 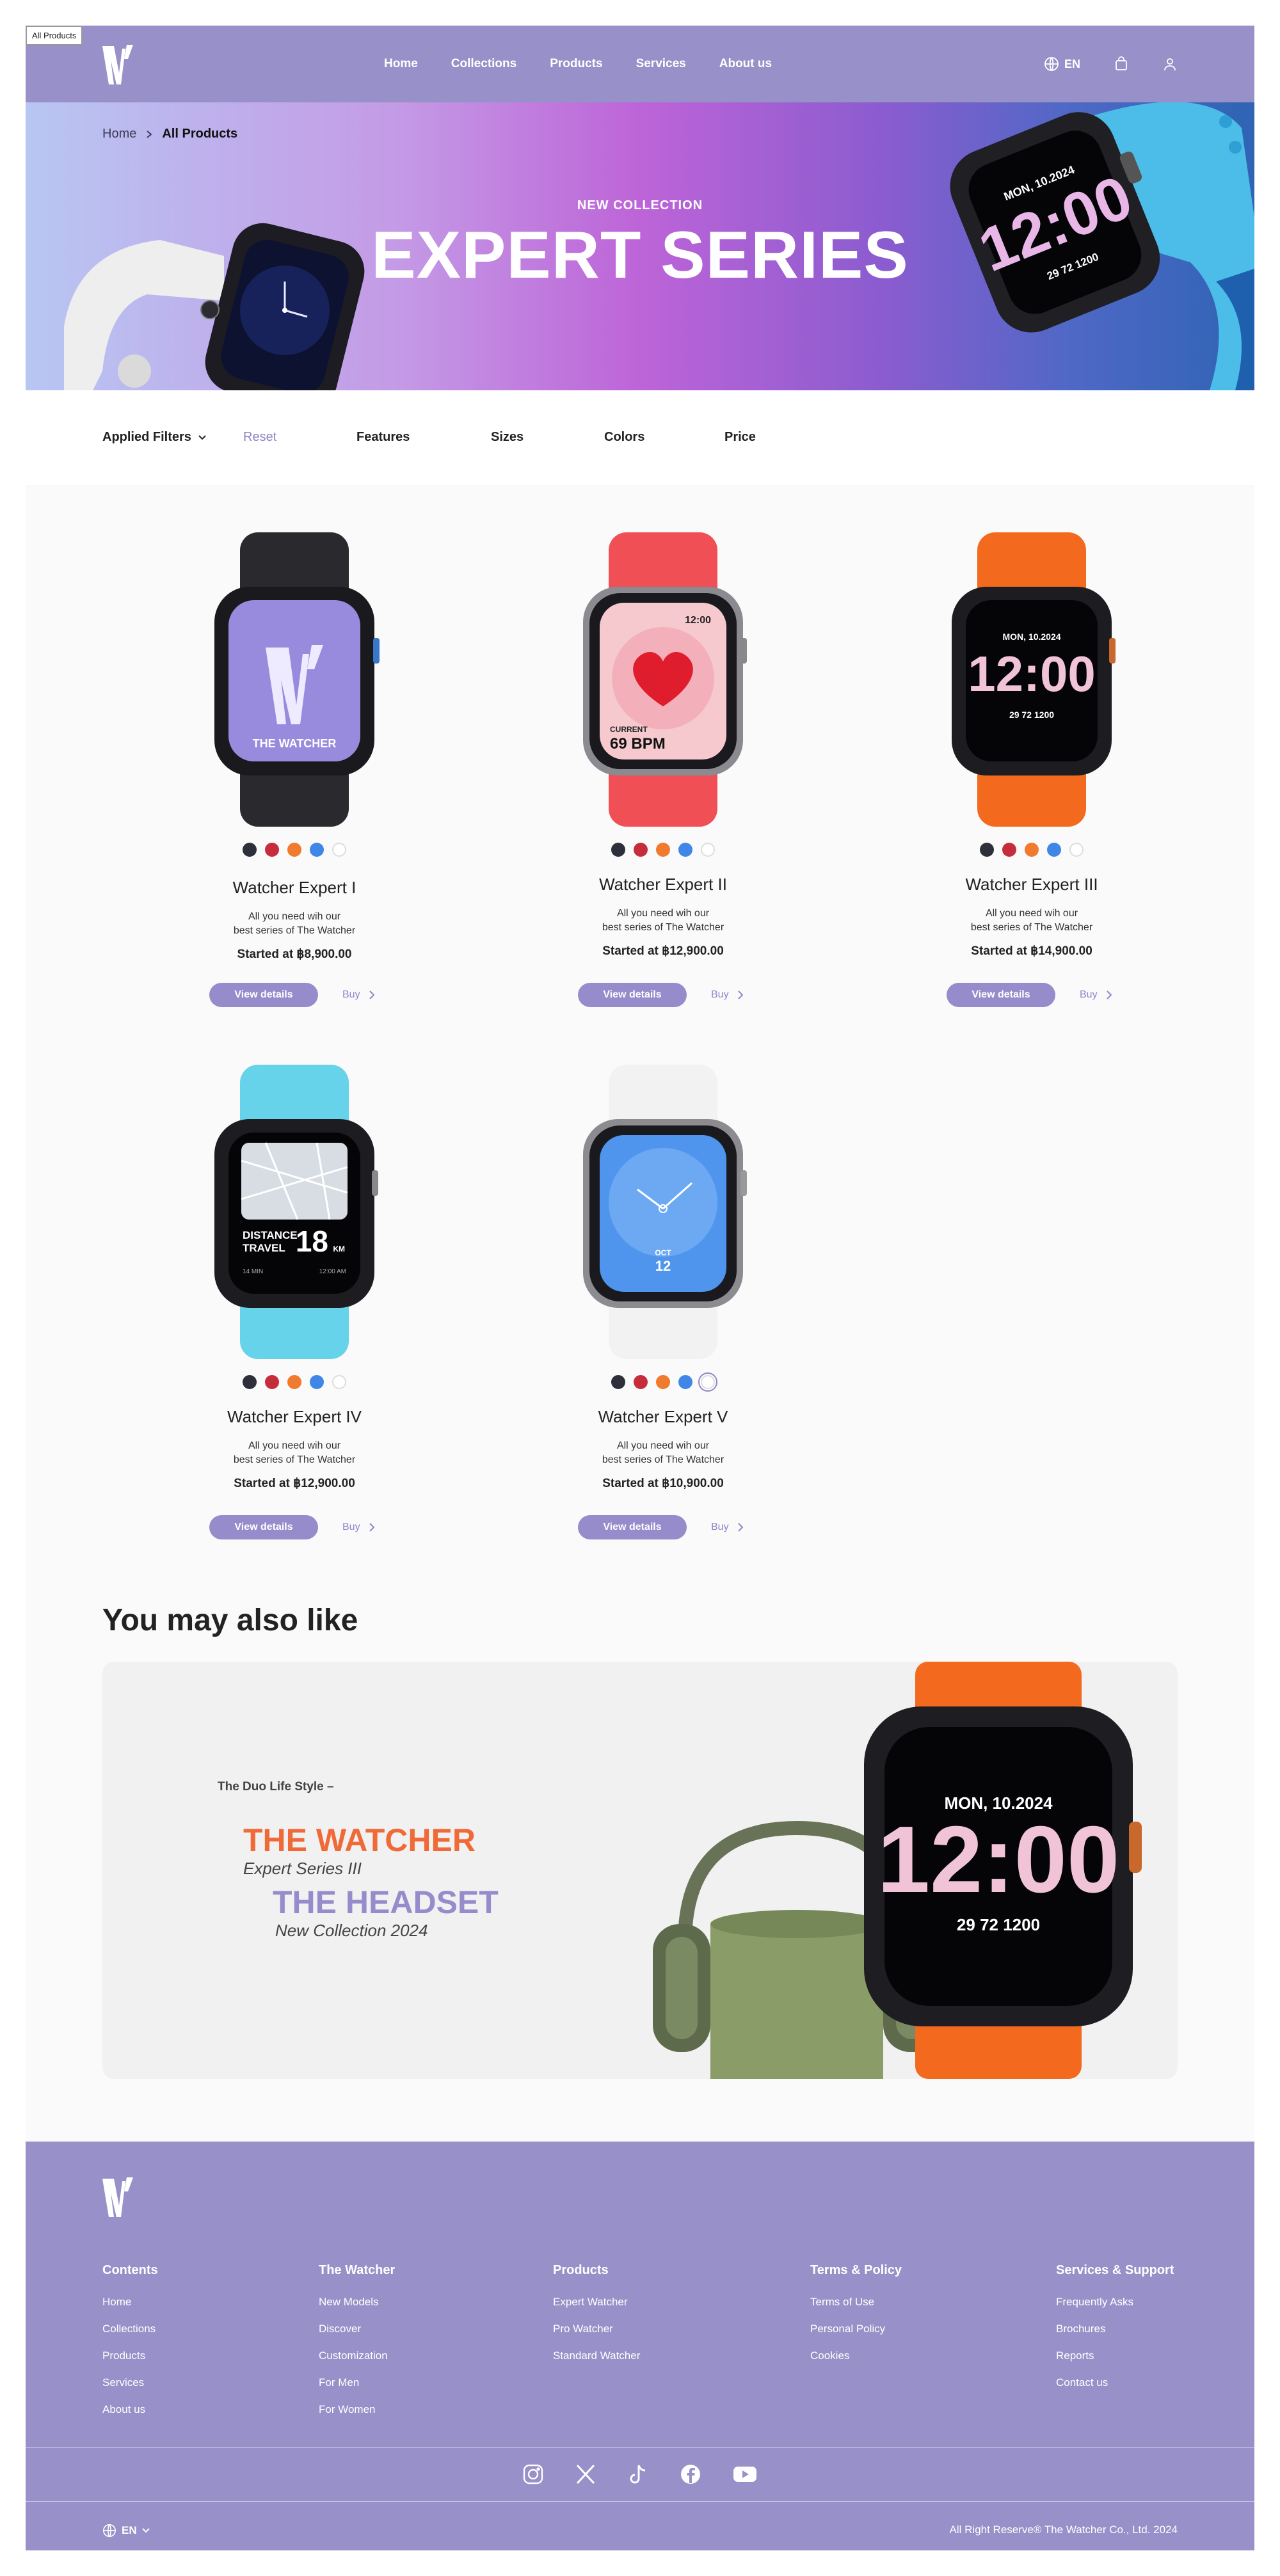 I want to click on footer-language-selector: EN, so click(x=126, y=2531).